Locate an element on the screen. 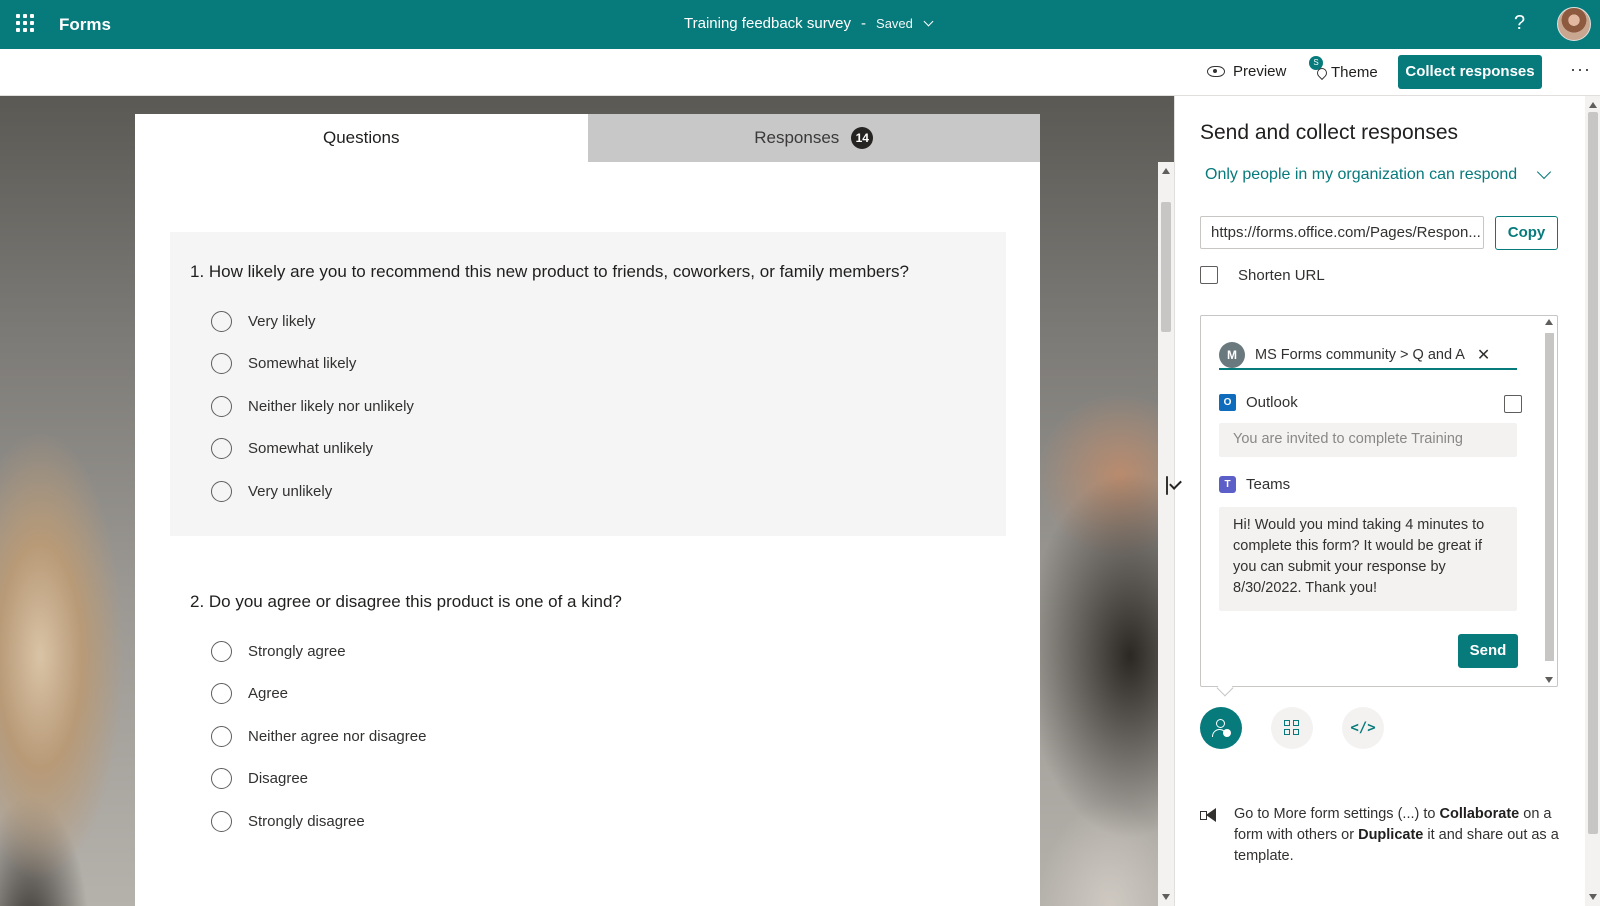  option-very-unlikely: Very unlikely is located at coordinates (588, 491).